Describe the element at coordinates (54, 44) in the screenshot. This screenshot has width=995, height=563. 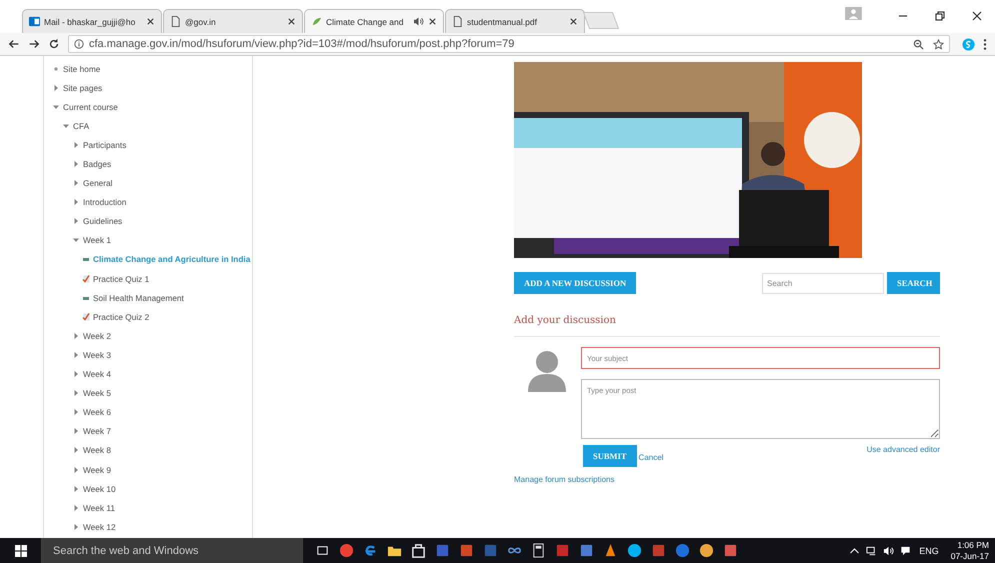
I see `reload-icon` at that location.